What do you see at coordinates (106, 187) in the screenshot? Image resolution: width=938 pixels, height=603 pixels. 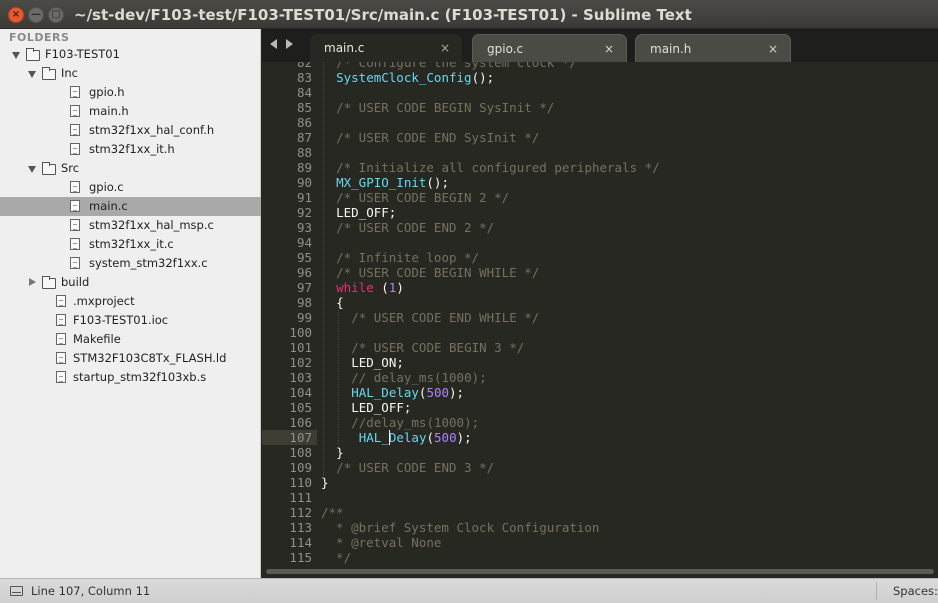 I see `tree-item-label: gpio.c` at bounding box center [106, 187].